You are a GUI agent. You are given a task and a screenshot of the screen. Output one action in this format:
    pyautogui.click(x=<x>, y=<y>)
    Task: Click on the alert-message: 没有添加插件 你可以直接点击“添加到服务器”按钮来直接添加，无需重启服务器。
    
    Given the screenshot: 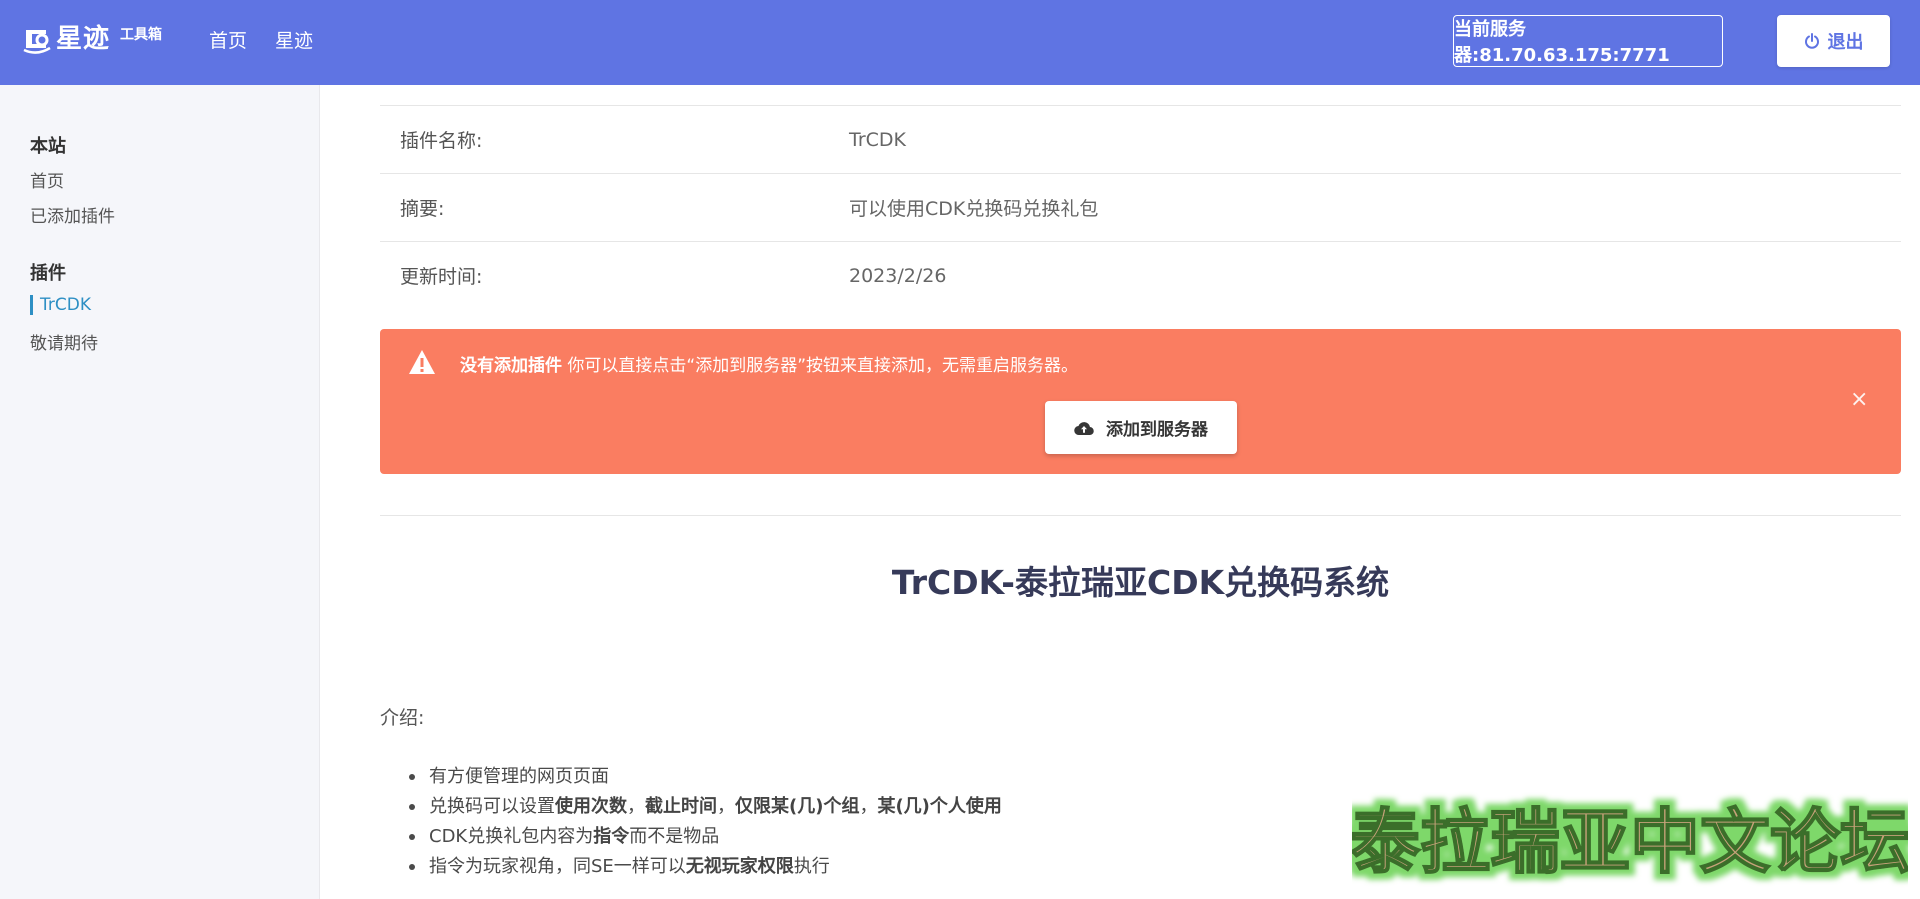 What is the action you would take?
    pyautogui.click(x=769, y=363)
    